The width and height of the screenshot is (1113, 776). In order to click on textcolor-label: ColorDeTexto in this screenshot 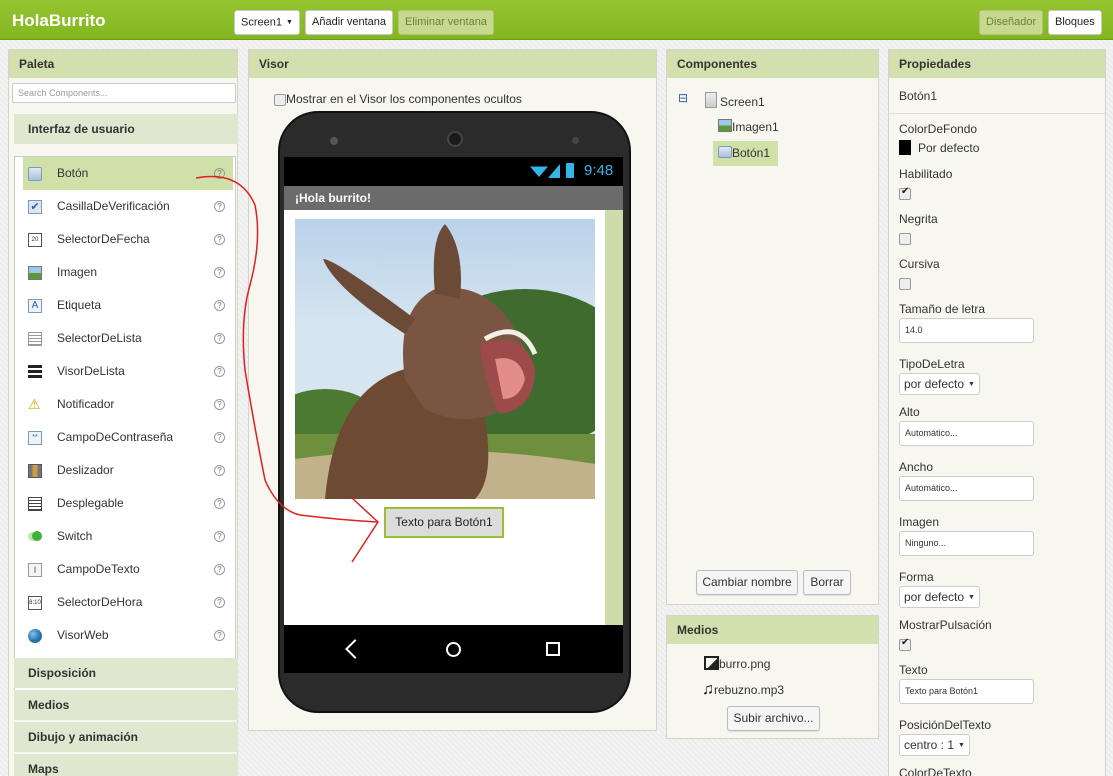, I will do `click(935, 771)`.